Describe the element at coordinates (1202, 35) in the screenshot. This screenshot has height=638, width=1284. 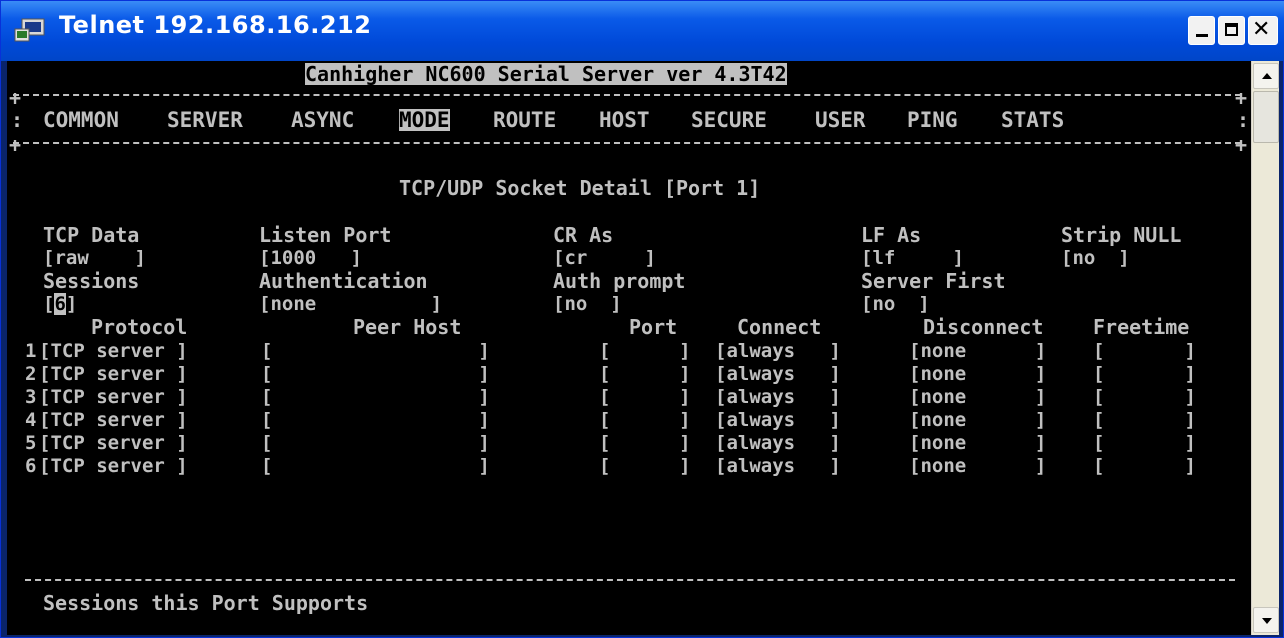
I see `minimize-icon` at that location.